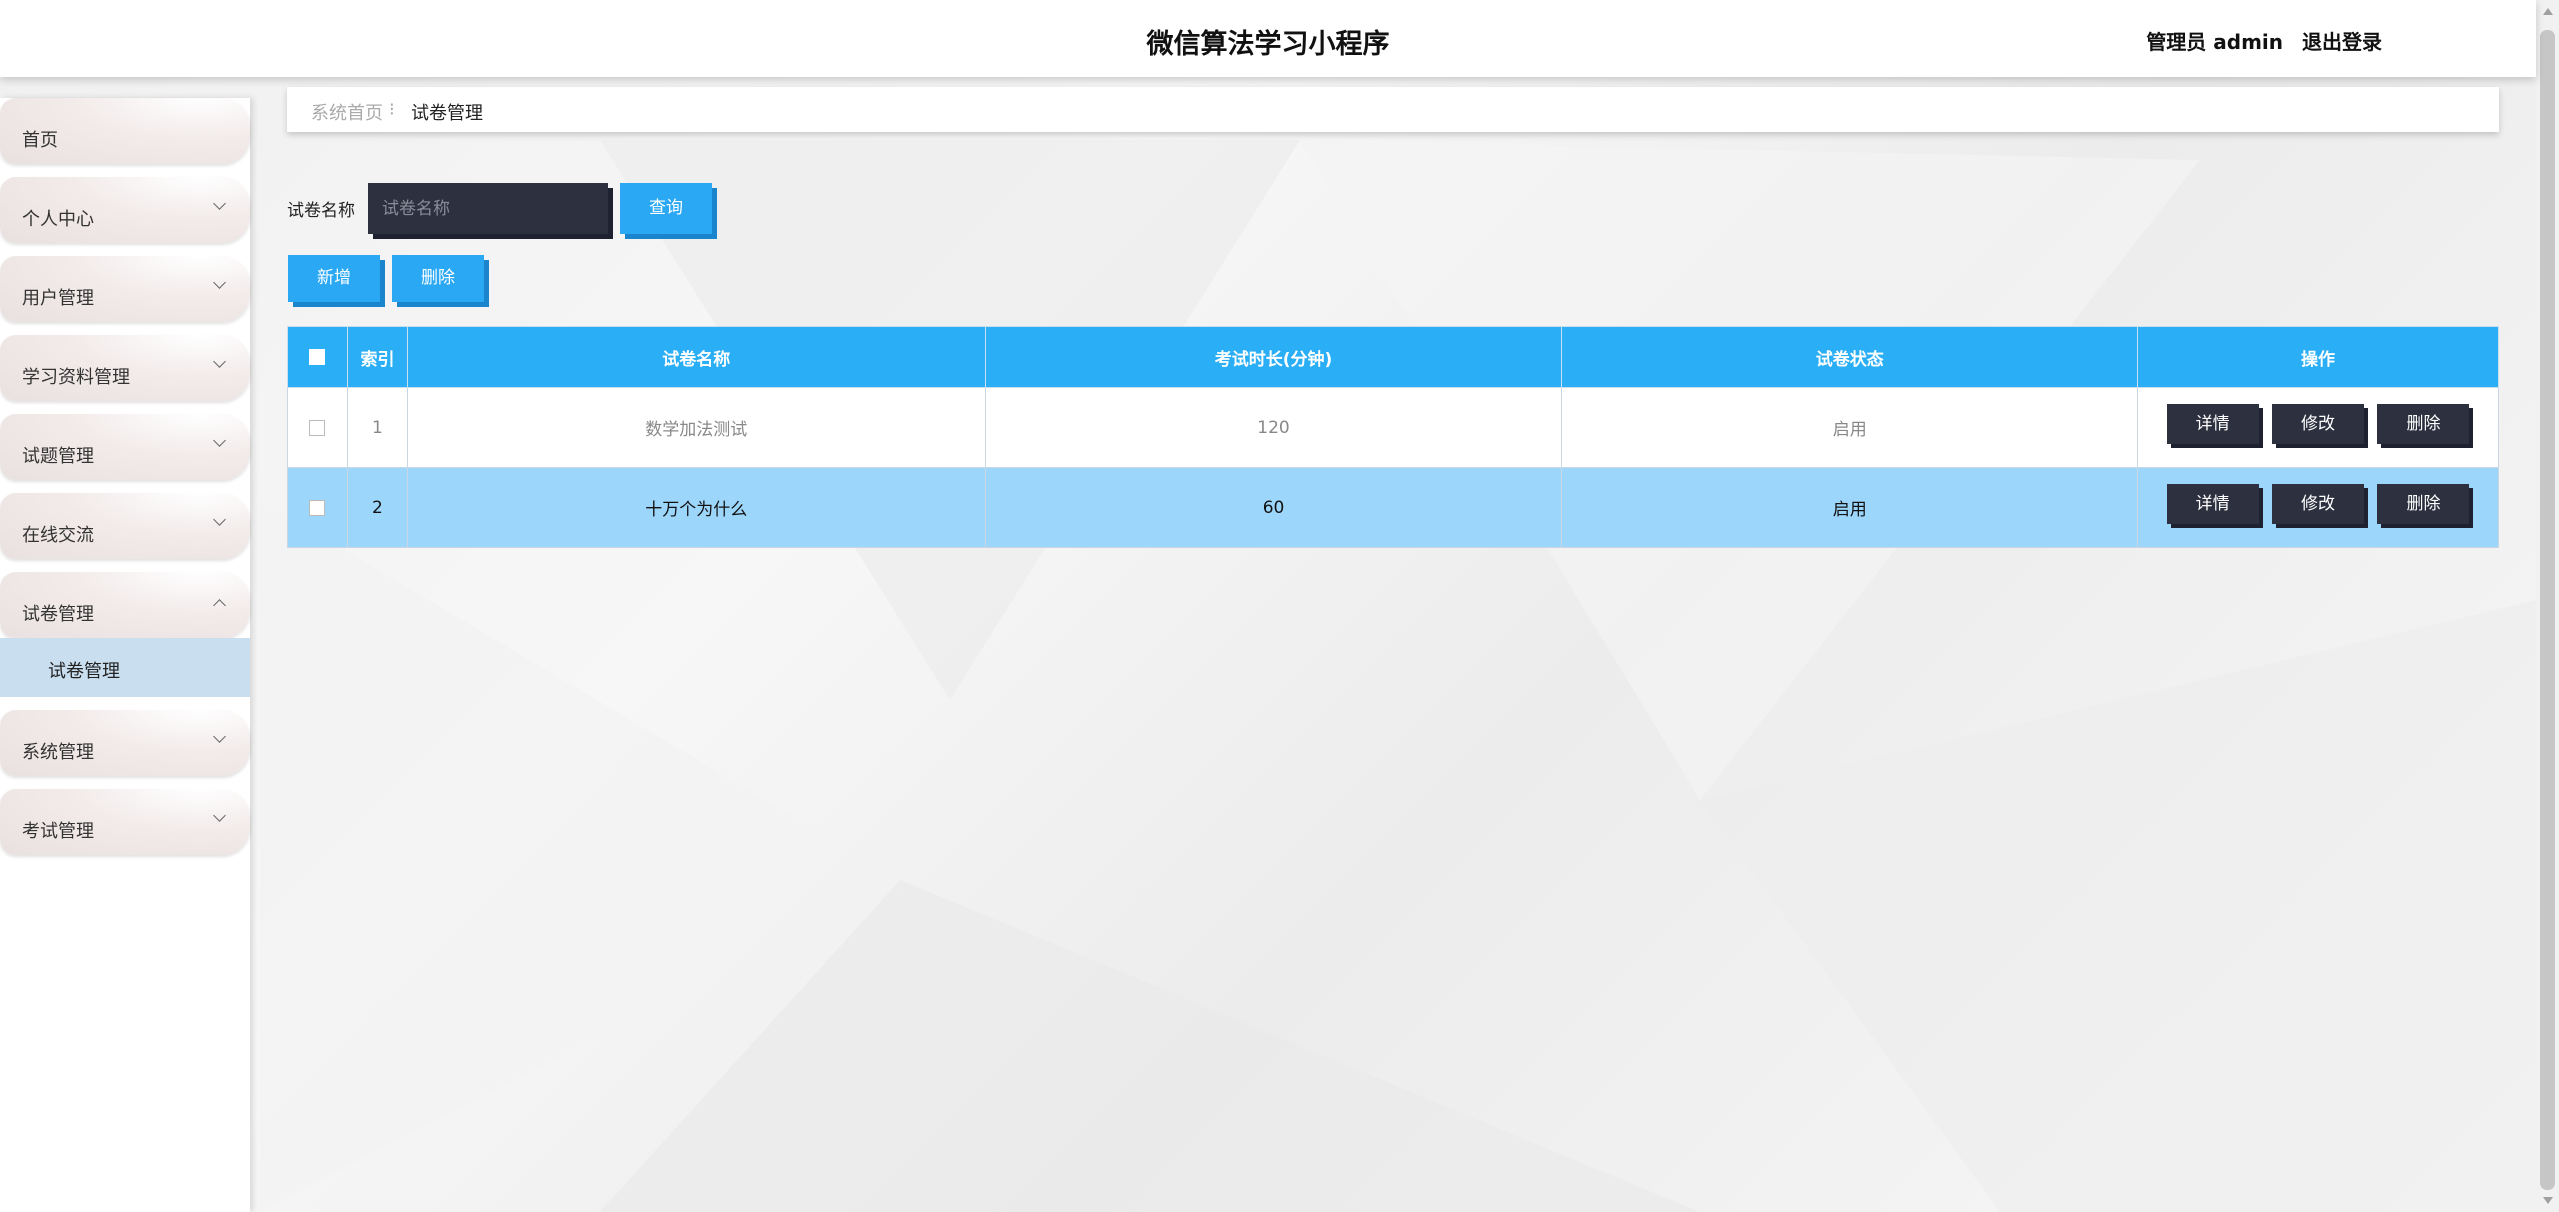 Image resolution: width=2559 pixels, height=1212 pixels. What do you see at coordinates (58, 219) in the screenshot?
I see `sidebar-item-label: 个人中心` at bounding box center [58, 219].